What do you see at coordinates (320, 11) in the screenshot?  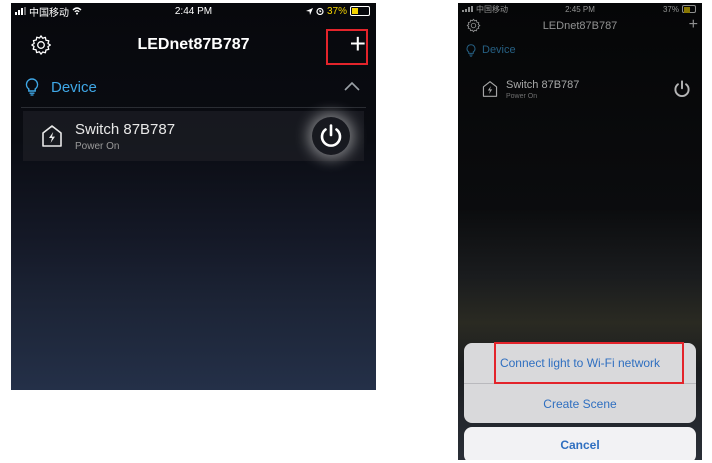 I see `alarm-icon` at bounding box center [320, 11].